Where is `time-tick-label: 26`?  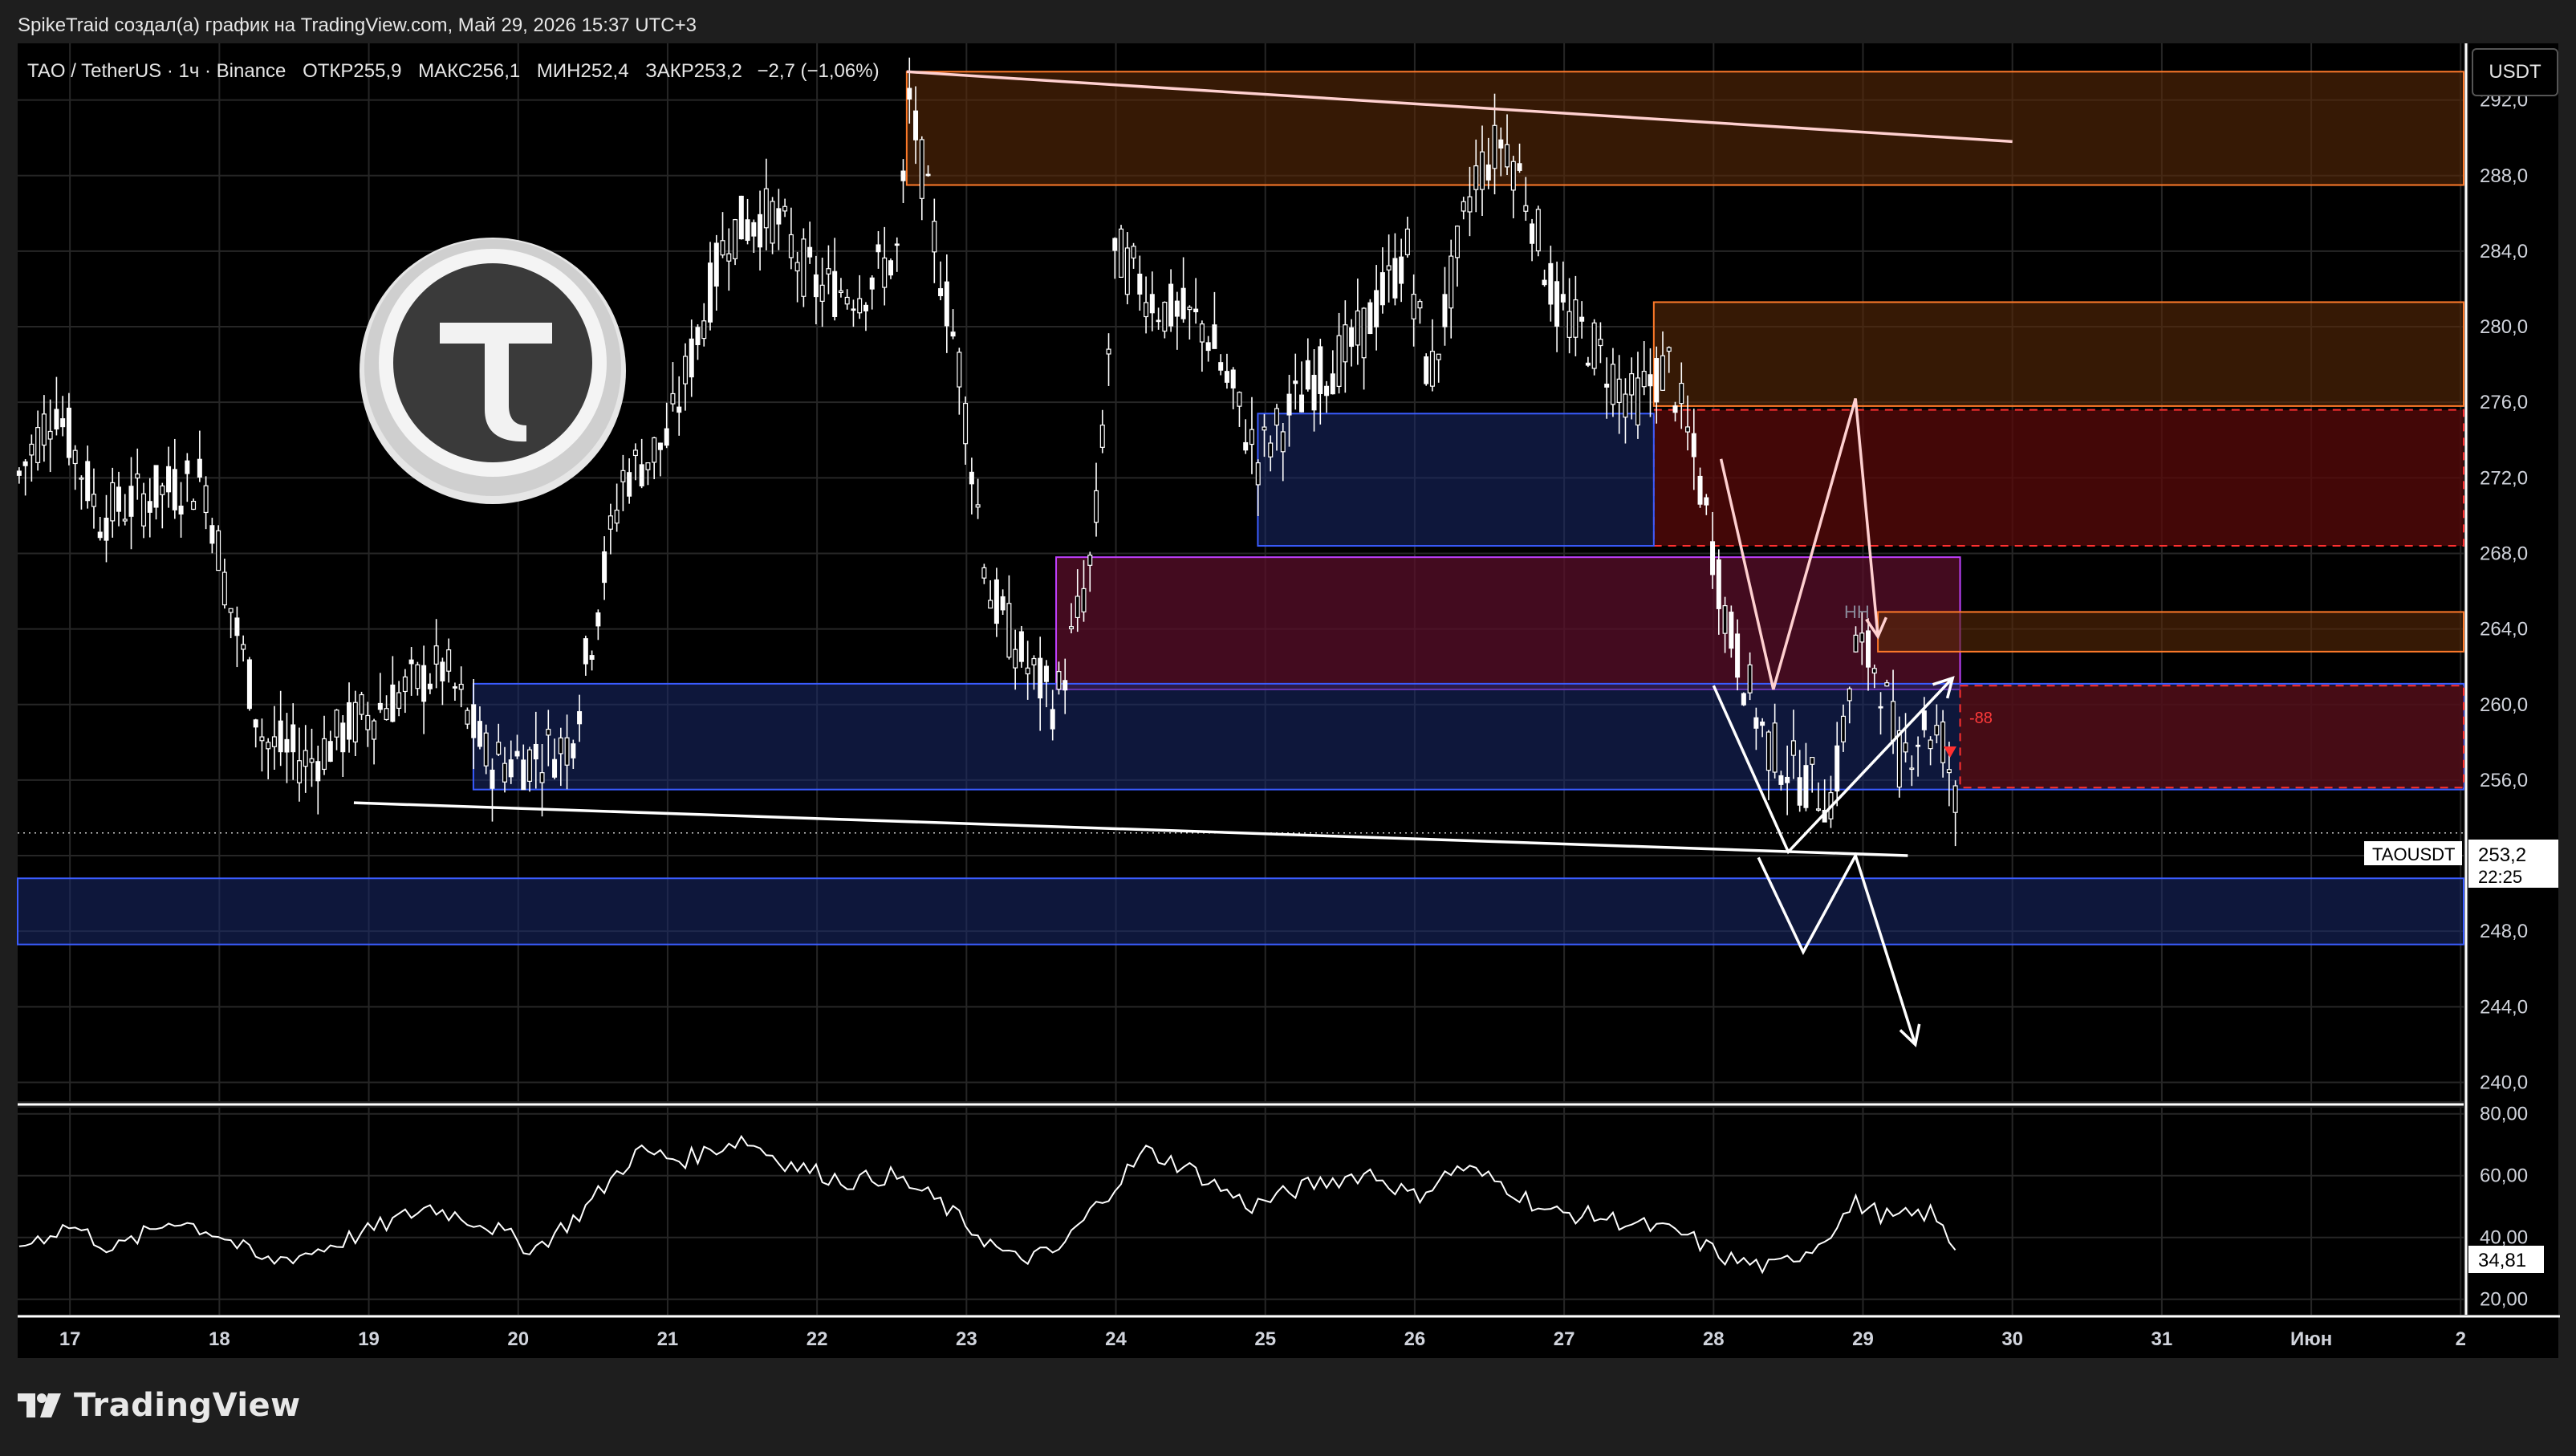
time-tick-label: 26 is located at coordinates (1415, 1339).